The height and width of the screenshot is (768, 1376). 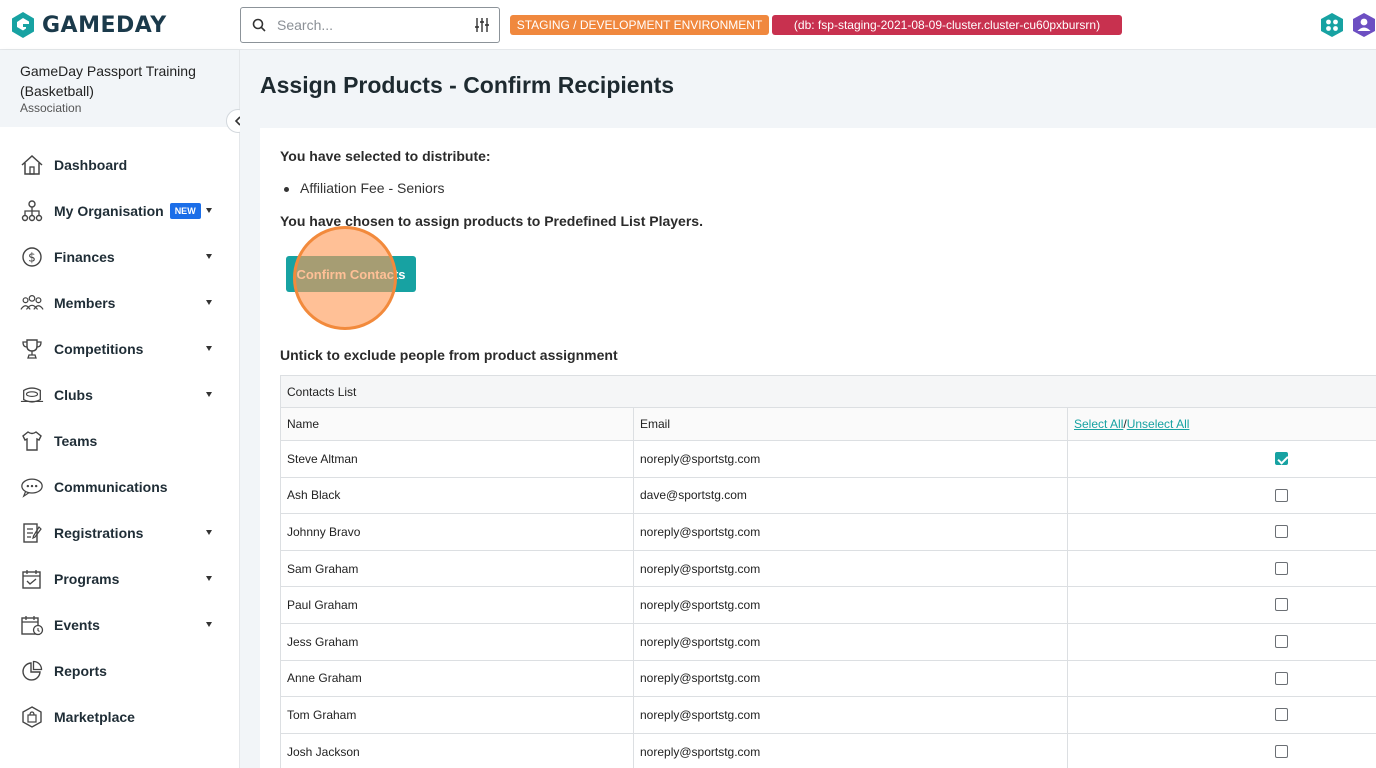 What do you see at coordinates (94, 717) in the screenshot?
I see `sidebar-item-label: Marketplace` at bounding box center [94, 717].